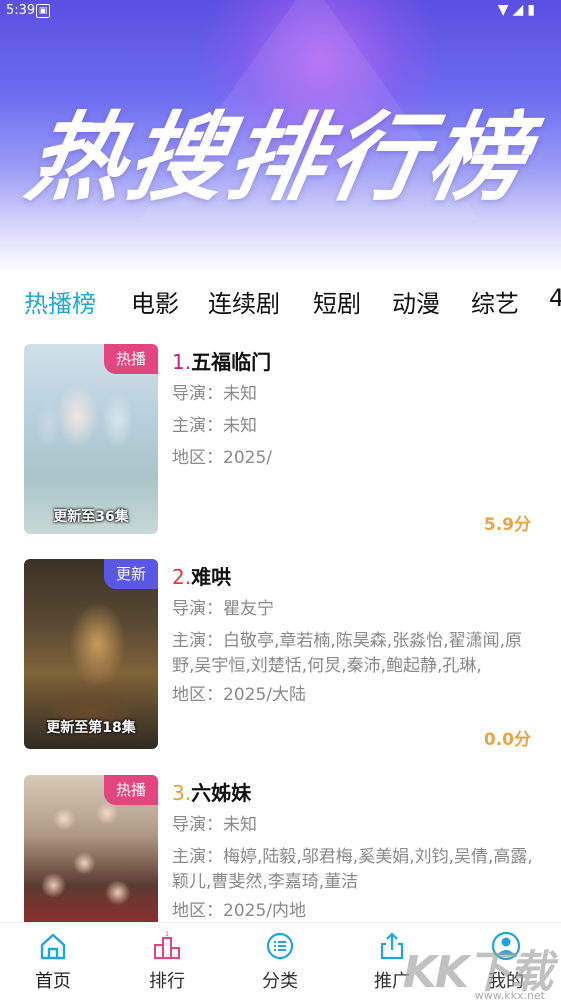 The height and width of the screenshot is (1004, 561). I want to click on bottom-navigation: 首页 1 排行 分类 推广 我的 KK下载 www.kkx.net, so click(280, 963).